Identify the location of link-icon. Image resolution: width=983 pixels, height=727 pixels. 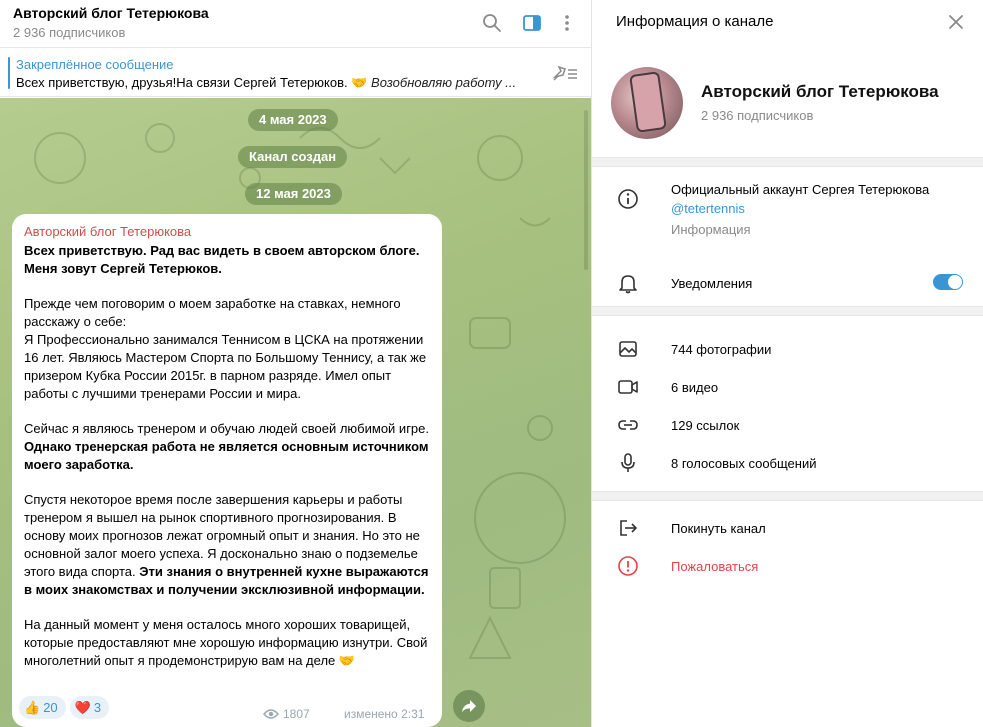
(628, 425).